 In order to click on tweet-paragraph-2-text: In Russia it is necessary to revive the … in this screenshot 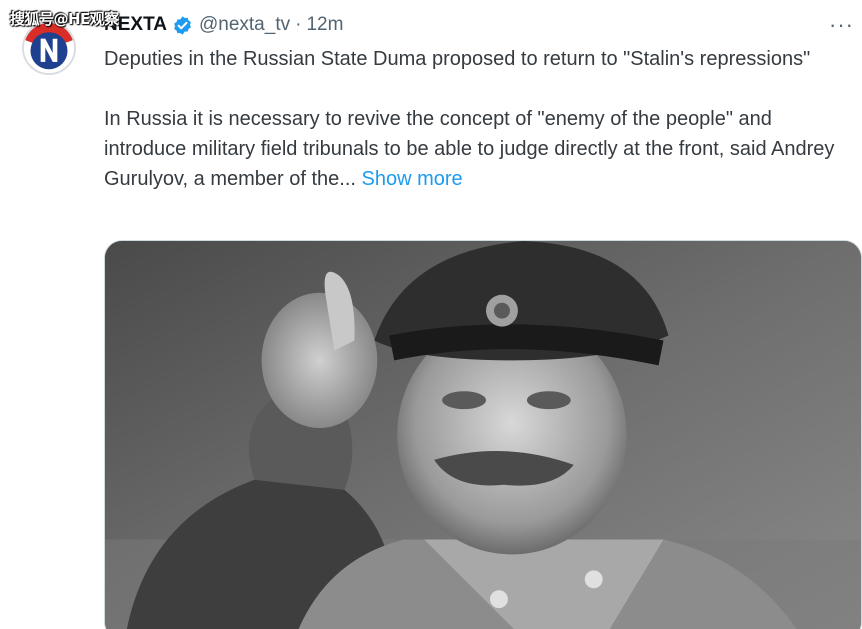, I will do `click(469, 149)`.